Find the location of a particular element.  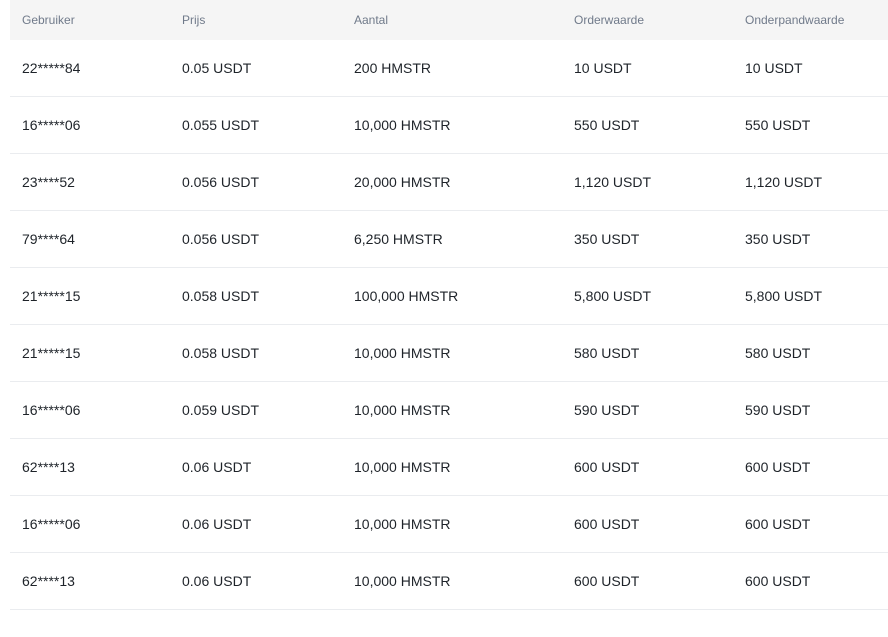

cell-prijs: 0.055 USDT is located at coordinates (256, 125).